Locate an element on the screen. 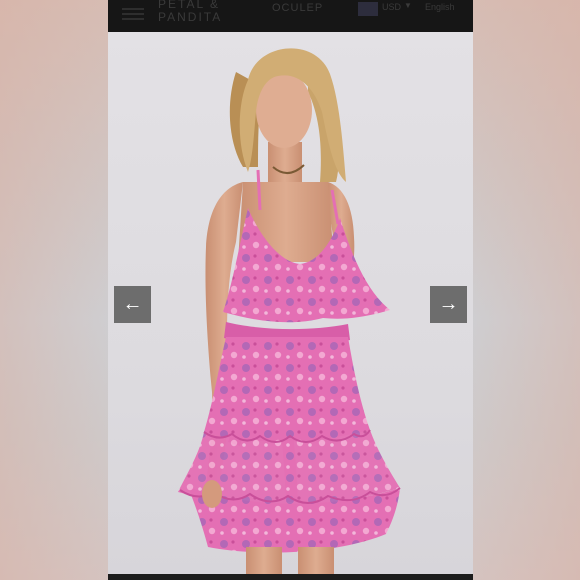 This screenshot has height=580, width=580. previous-image-button: ← is located at coordinates (132, 304).